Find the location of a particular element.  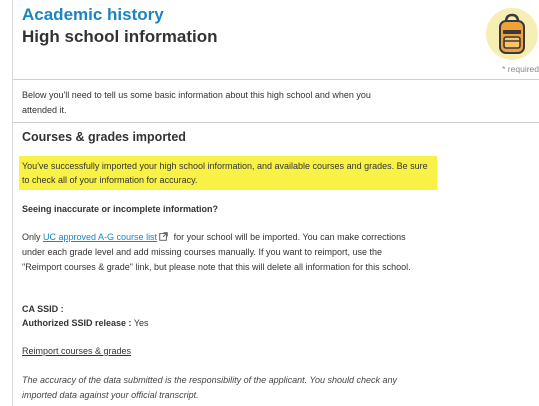

instructions-prefix: Only is located at coordinates (33, 237).